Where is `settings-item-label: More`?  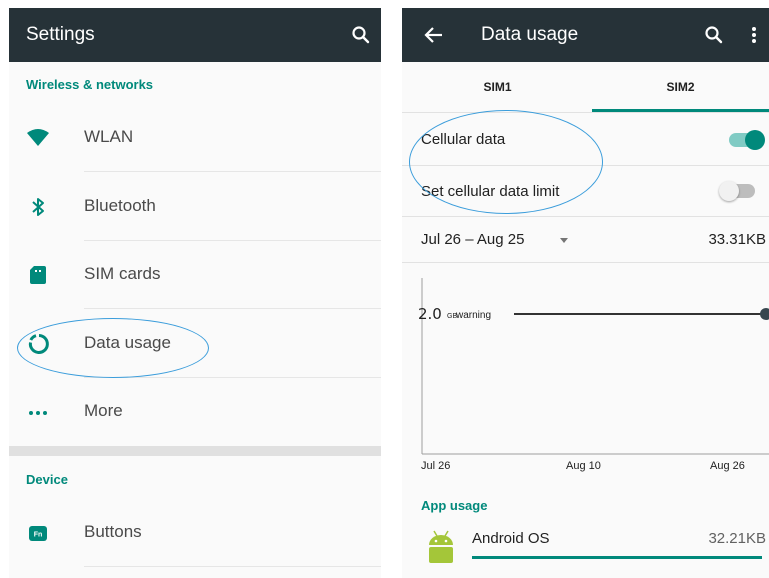
settings-item-label: More is located at coordinates (103, 410).